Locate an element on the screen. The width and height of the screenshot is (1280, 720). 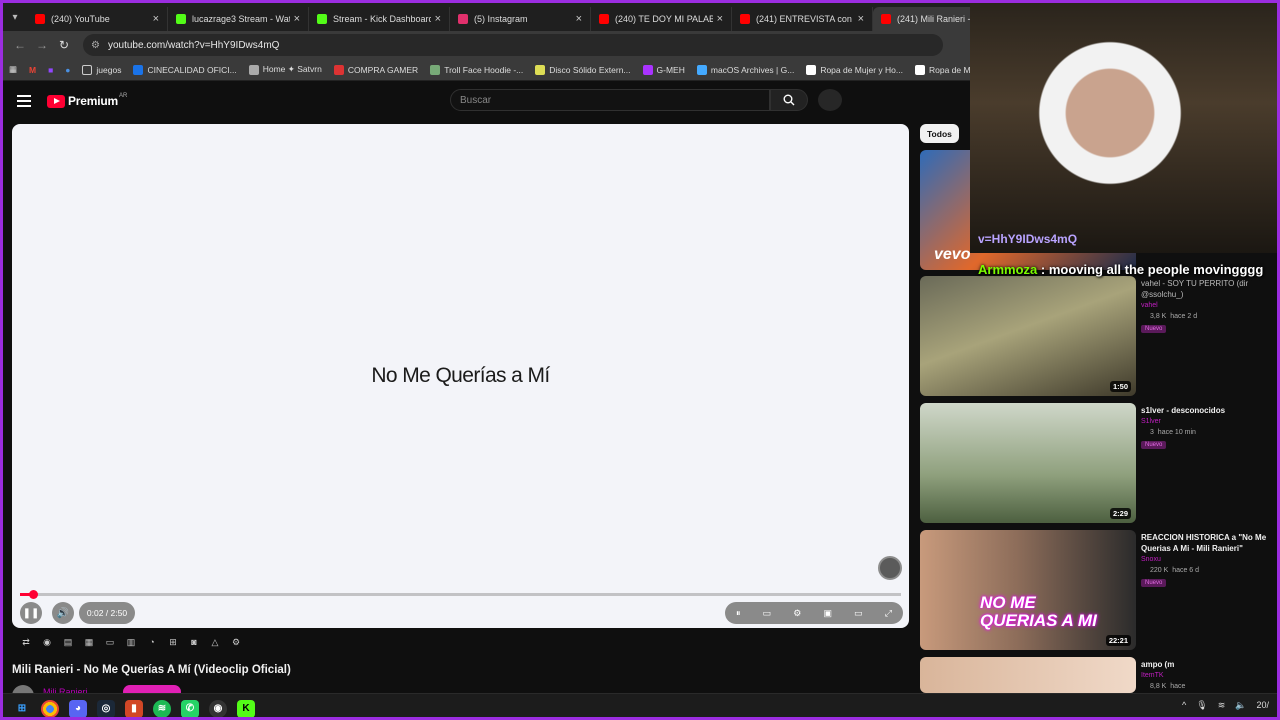
apps-icon: ▦ is located at coordinates (13, 69).